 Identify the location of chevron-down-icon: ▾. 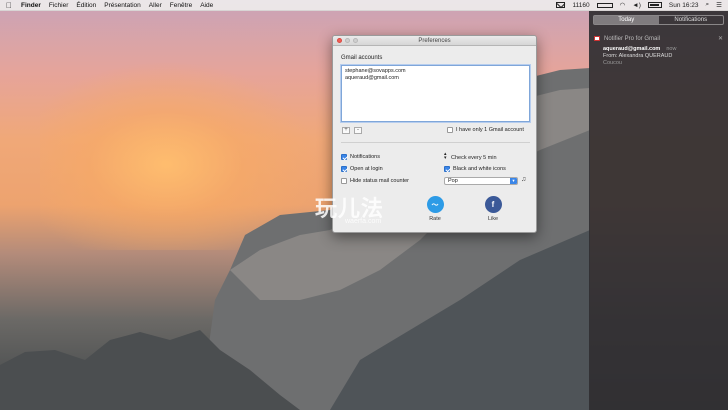
(513, 181).